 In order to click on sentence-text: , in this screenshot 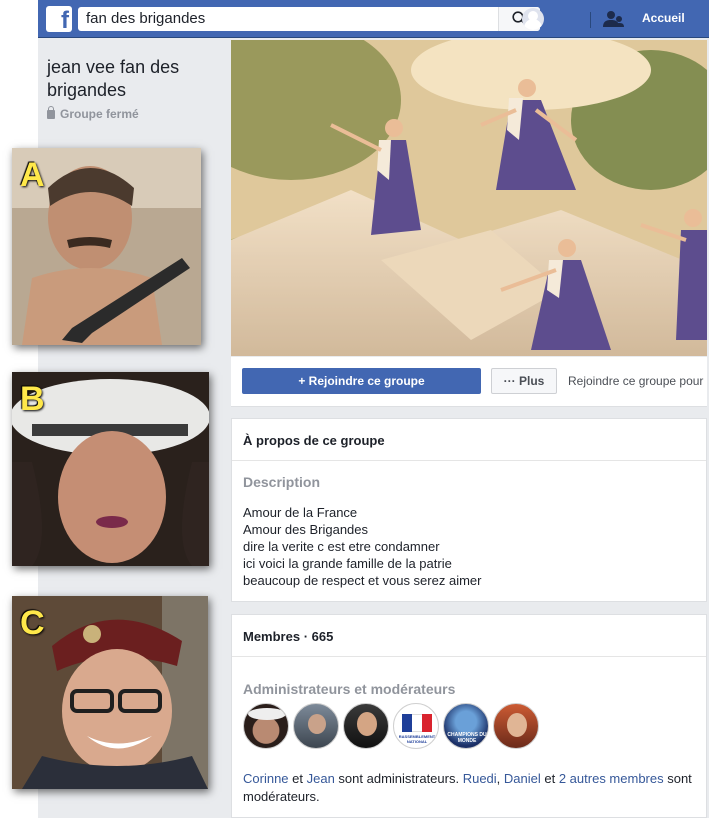, I will do `click(500, 778)`.